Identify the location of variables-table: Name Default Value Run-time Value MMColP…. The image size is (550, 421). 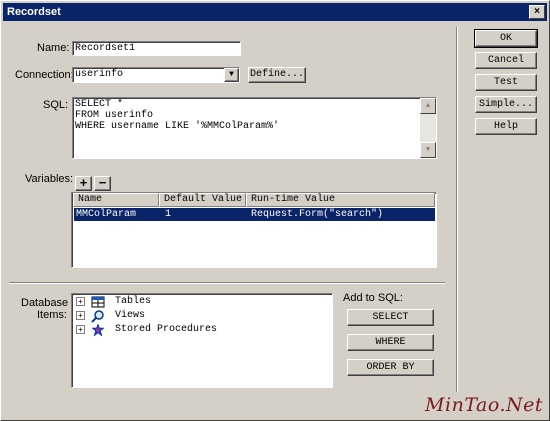
(254, 230).